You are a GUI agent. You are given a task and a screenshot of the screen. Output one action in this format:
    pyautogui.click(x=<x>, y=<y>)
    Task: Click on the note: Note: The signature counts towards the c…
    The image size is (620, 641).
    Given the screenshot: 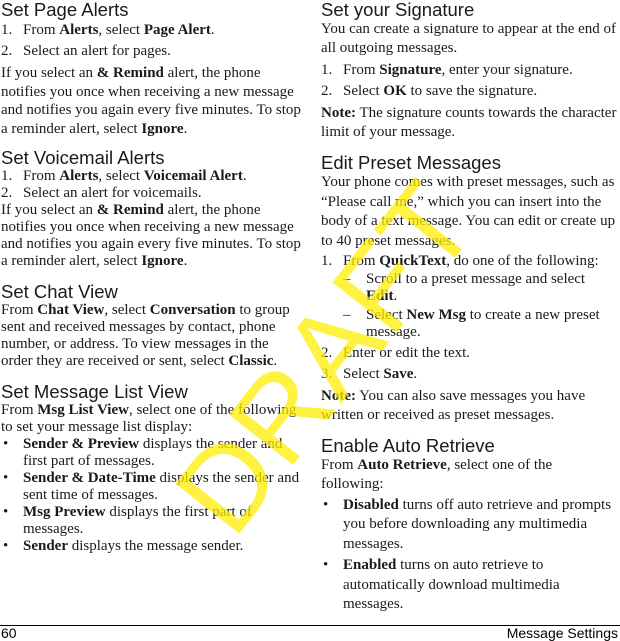 What is the action you would take?
    pyautogui.click(x=469, y=122)
    